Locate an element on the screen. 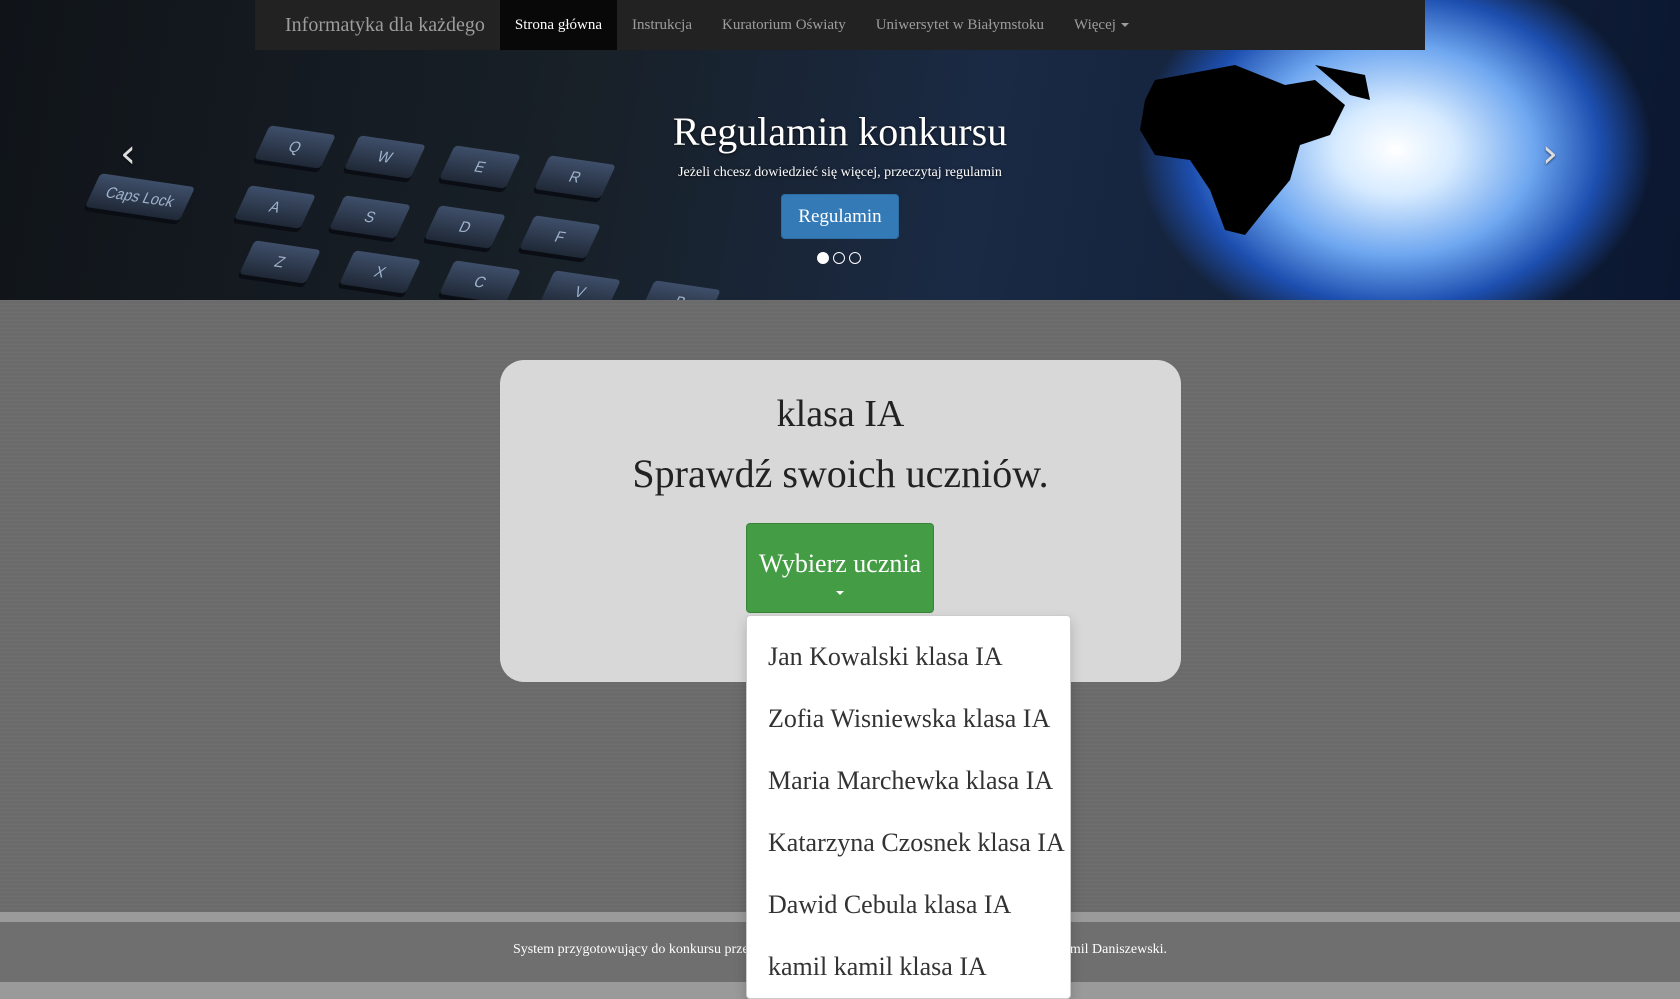 The width and height of the screenshot is (1680, 999). nav-item-university: Uniwersytet w Białymstoku is located at coordinates (960, 25).